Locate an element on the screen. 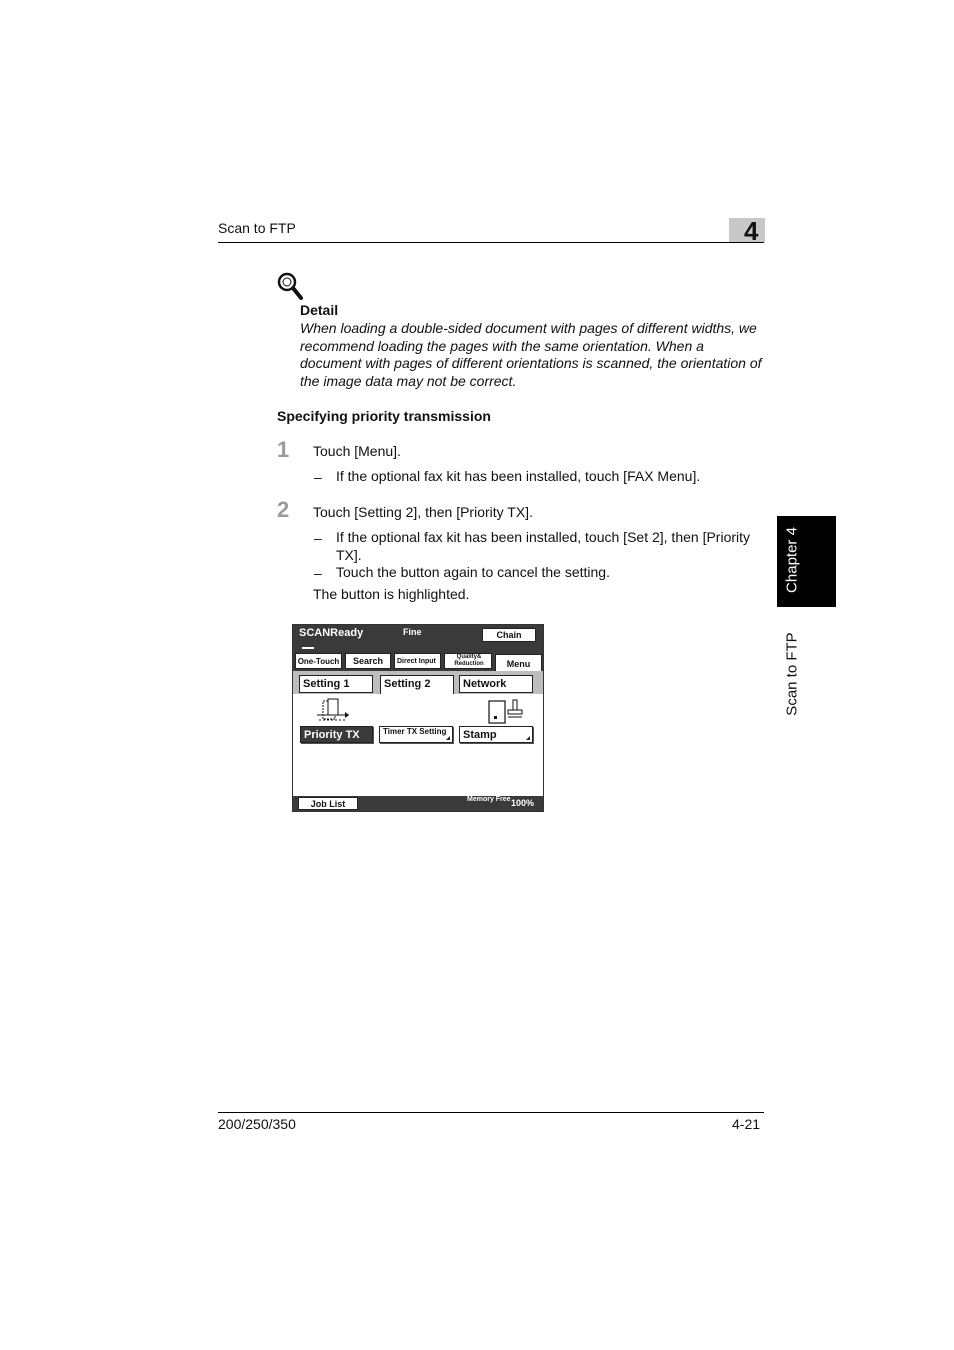 The image size is (954, 1350). tab-menu: Menu is located at coordinates (518, 663).